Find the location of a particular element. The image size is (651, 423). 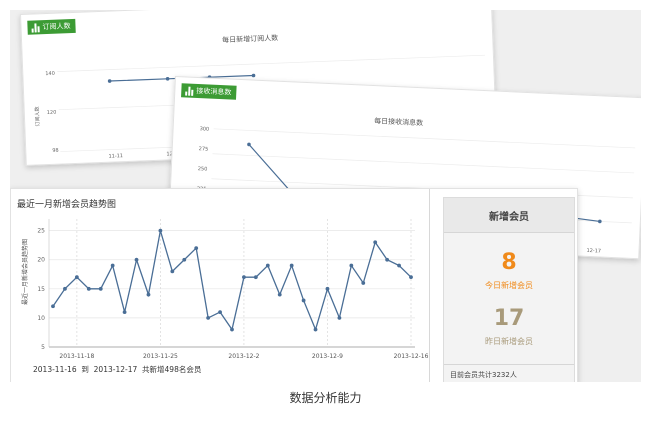

member-trend-line is located at coordinates (232, 281).